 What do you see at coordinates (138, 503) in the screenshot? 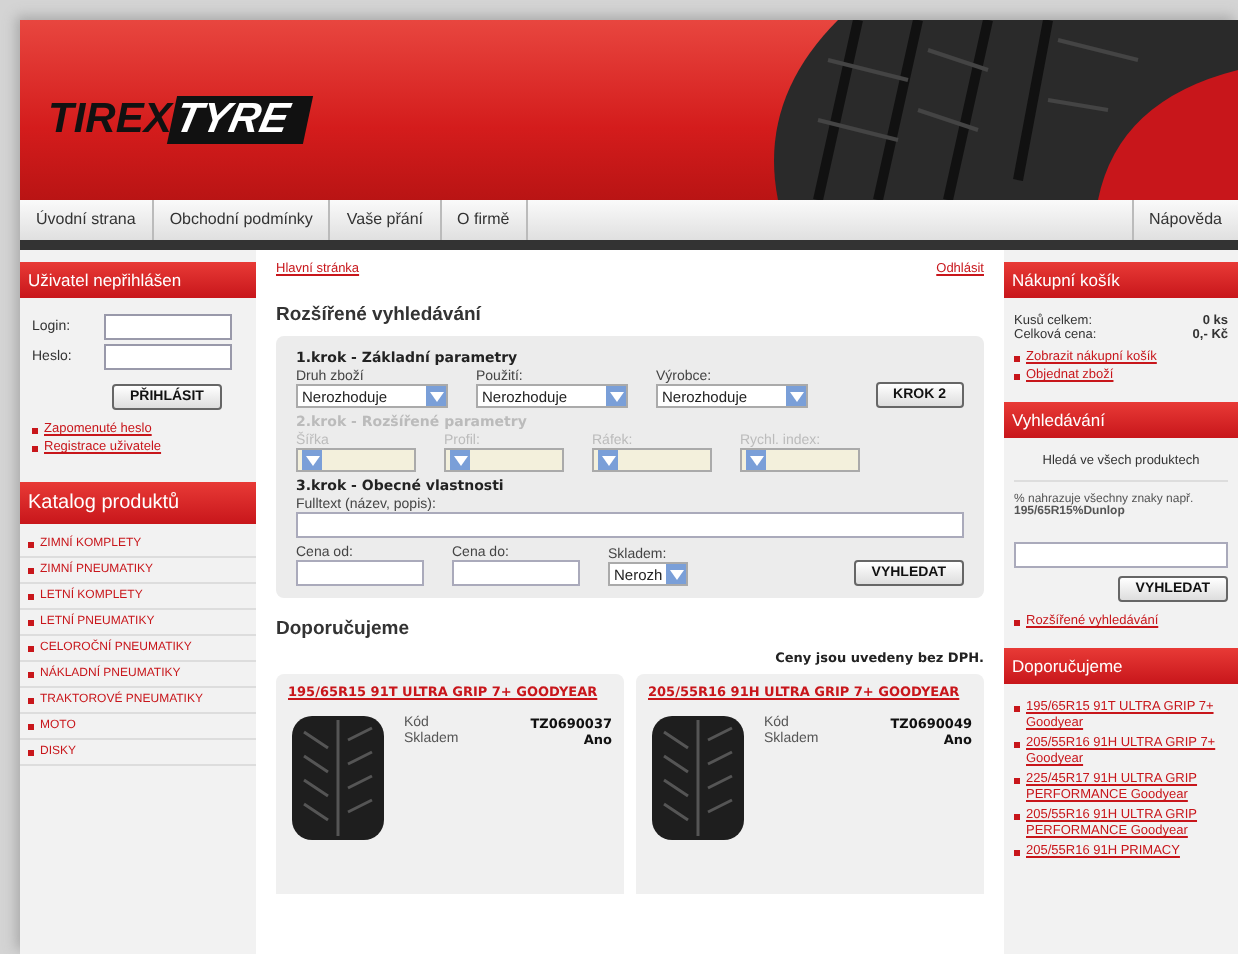
I see `panel-title: Katalog produktů` at bounding box center [138, 503].